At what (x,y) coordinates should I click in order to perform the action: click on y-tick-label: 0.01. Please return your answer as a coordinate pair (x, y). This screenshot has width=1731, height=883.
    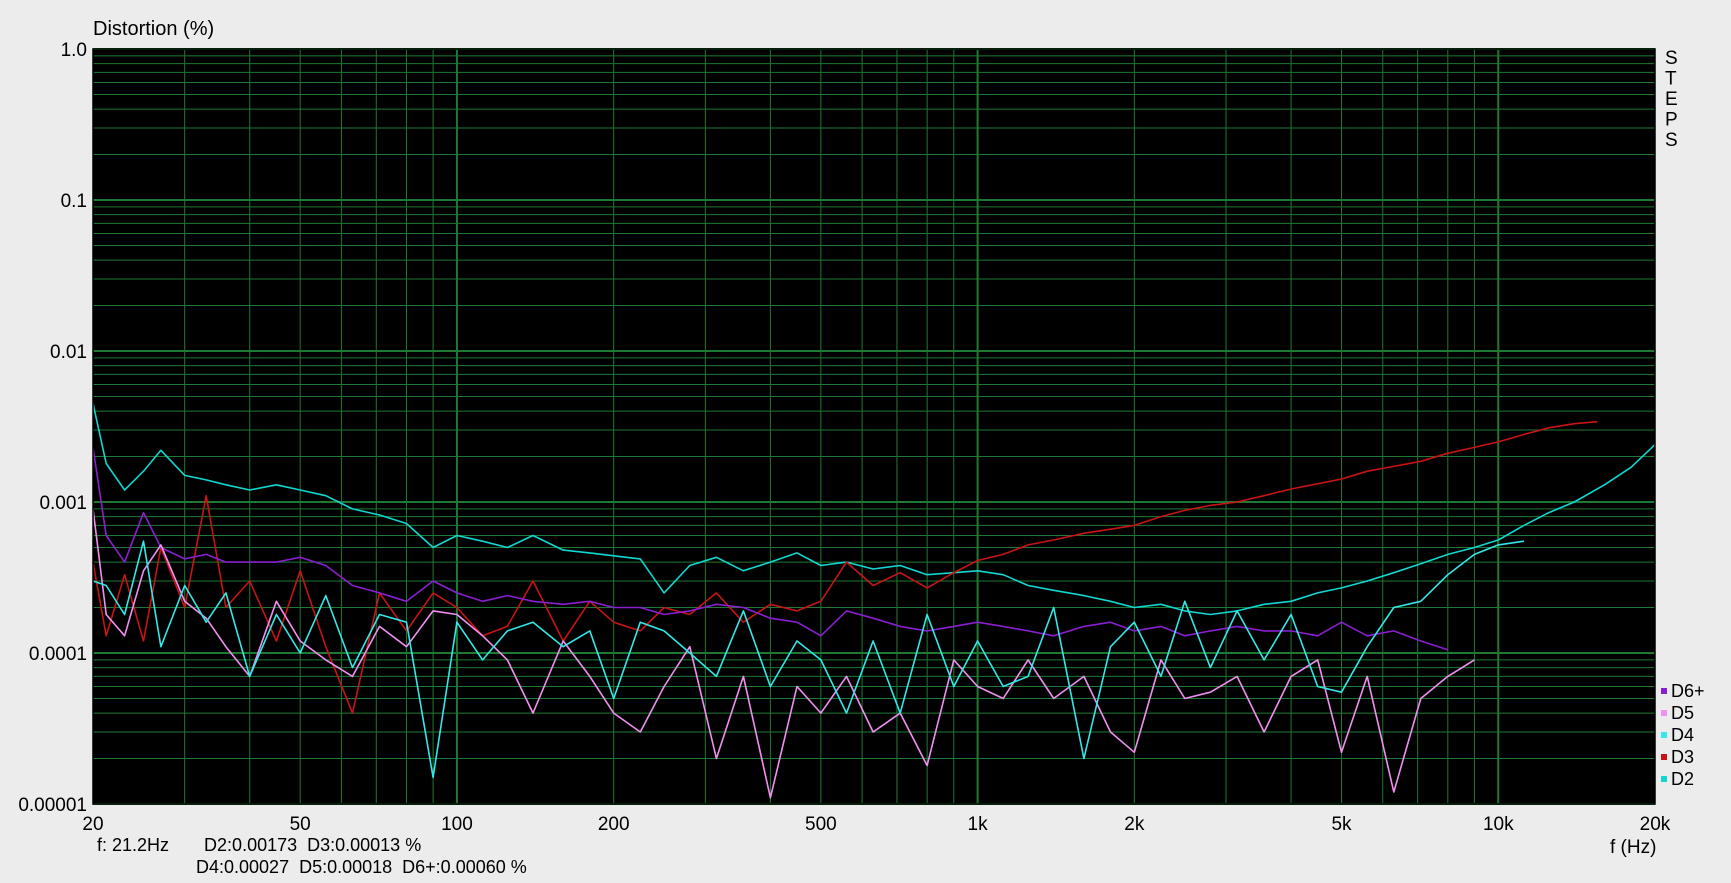
    Looking at the image, I should click on (68, 352).